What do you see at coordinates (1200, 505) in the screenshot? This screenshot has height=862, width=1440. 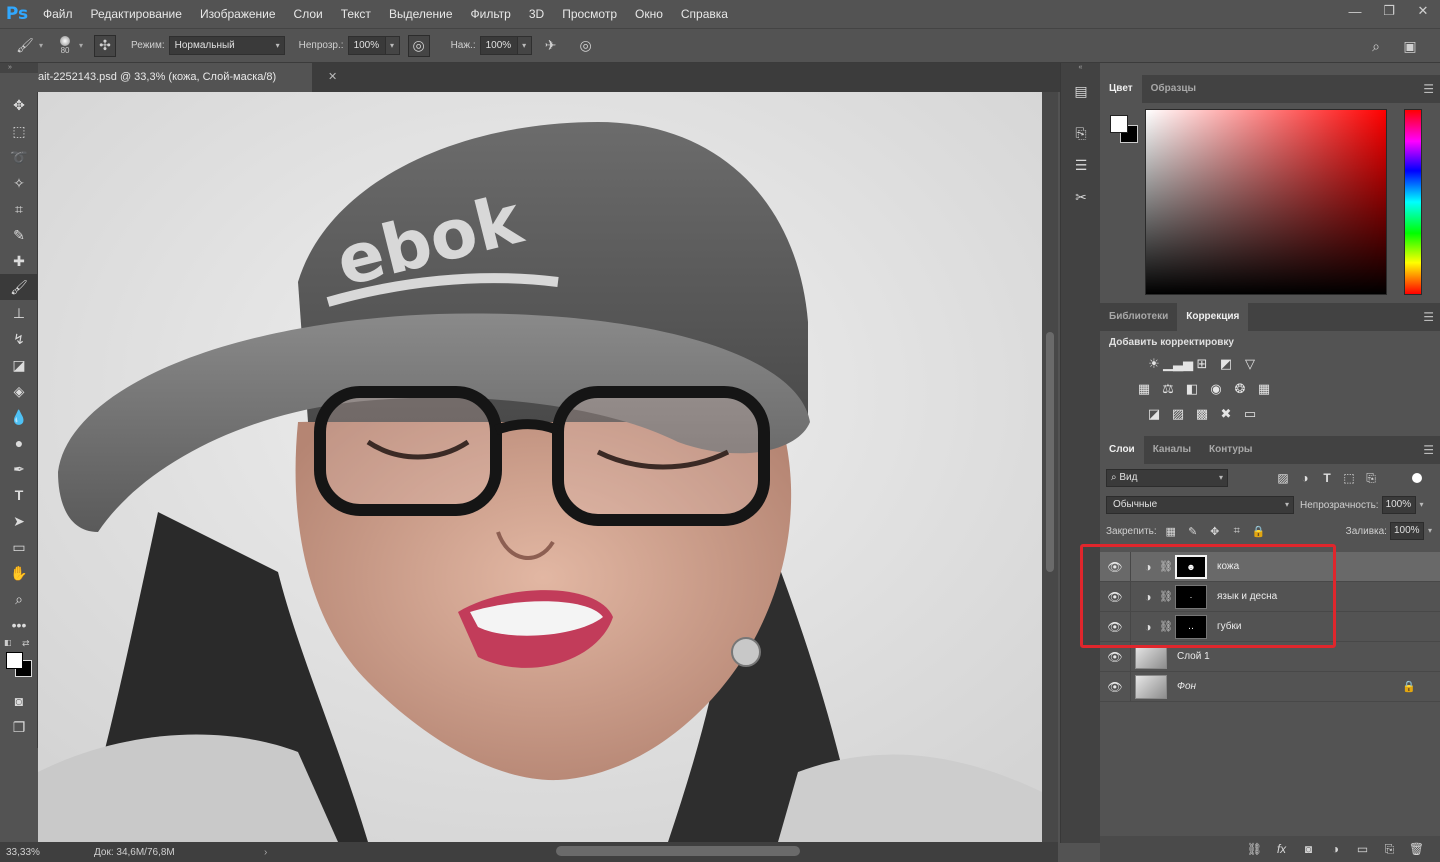 I see `blend-mode-select: Обычные ▾` at bounding box center [1200, 505].